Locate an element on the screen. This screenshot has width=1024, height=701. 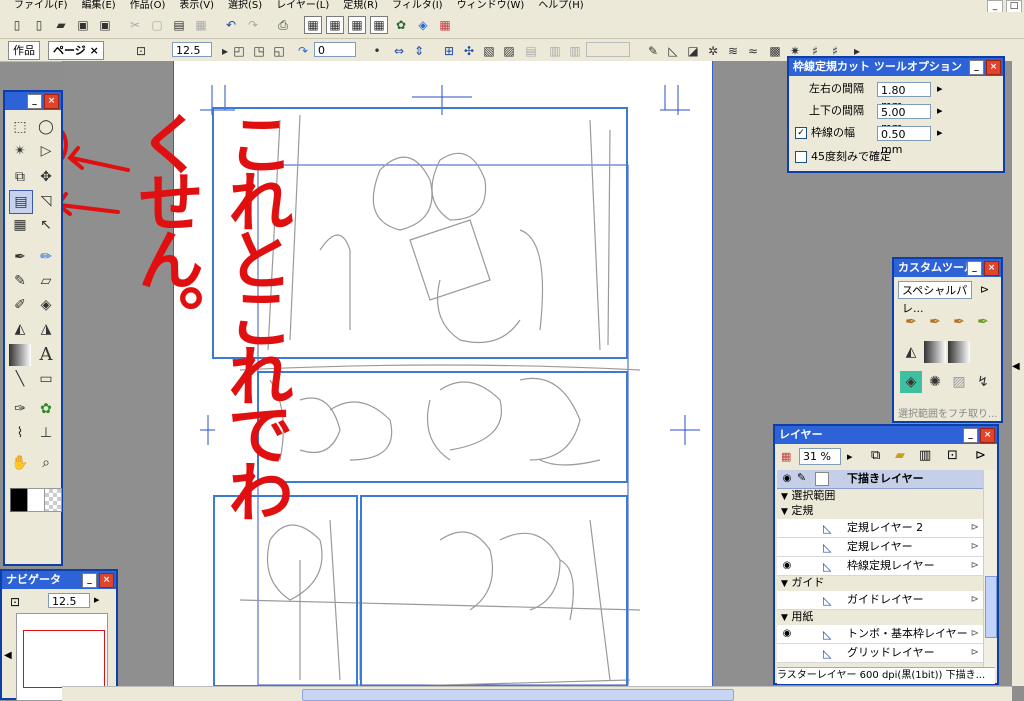
object-select-icon: ▷ is located at coordinates (46, 151).